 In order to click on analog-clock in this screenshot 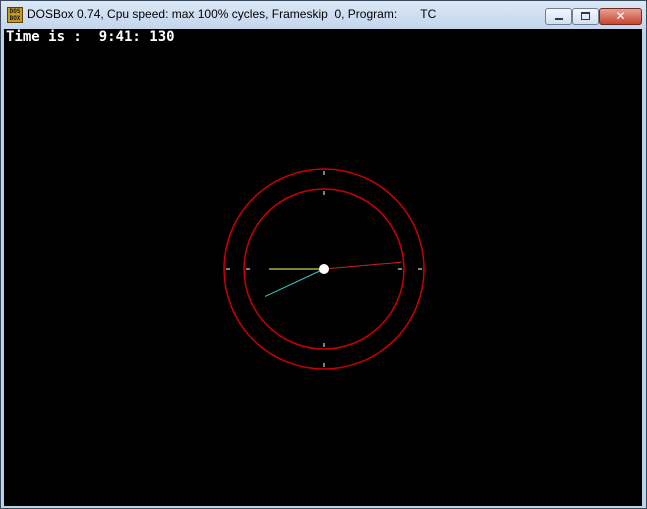, I will do `click(324, 269)`.